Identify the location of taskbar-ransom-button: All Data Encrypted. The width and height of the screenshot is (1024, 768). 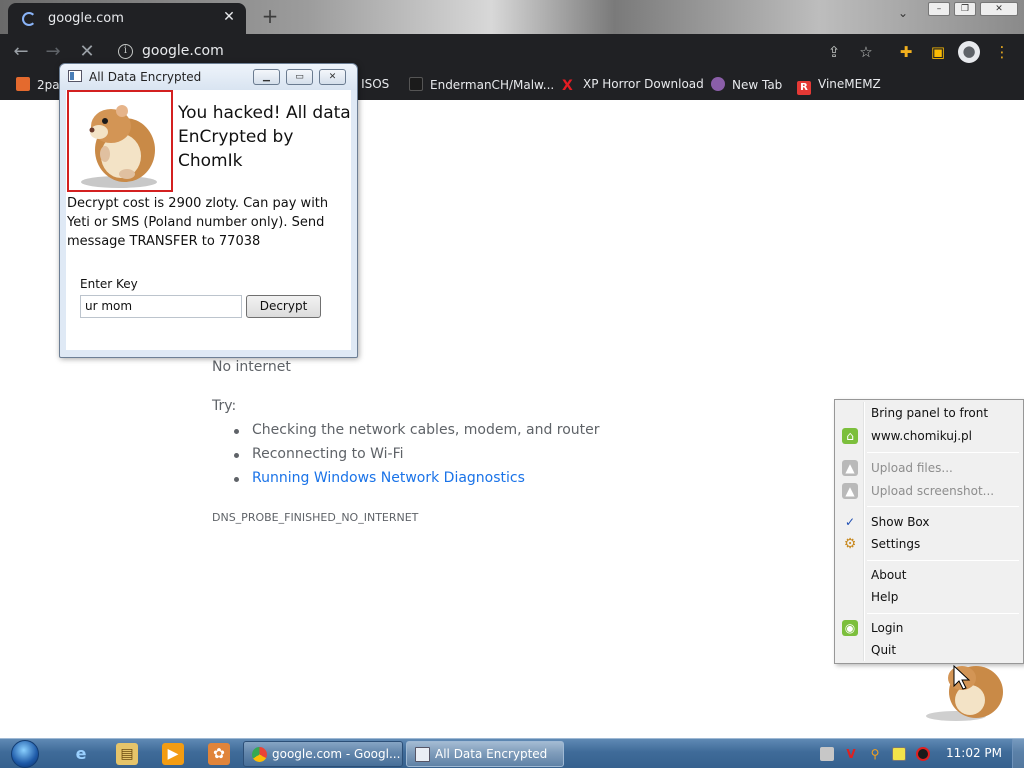
(485, 754).